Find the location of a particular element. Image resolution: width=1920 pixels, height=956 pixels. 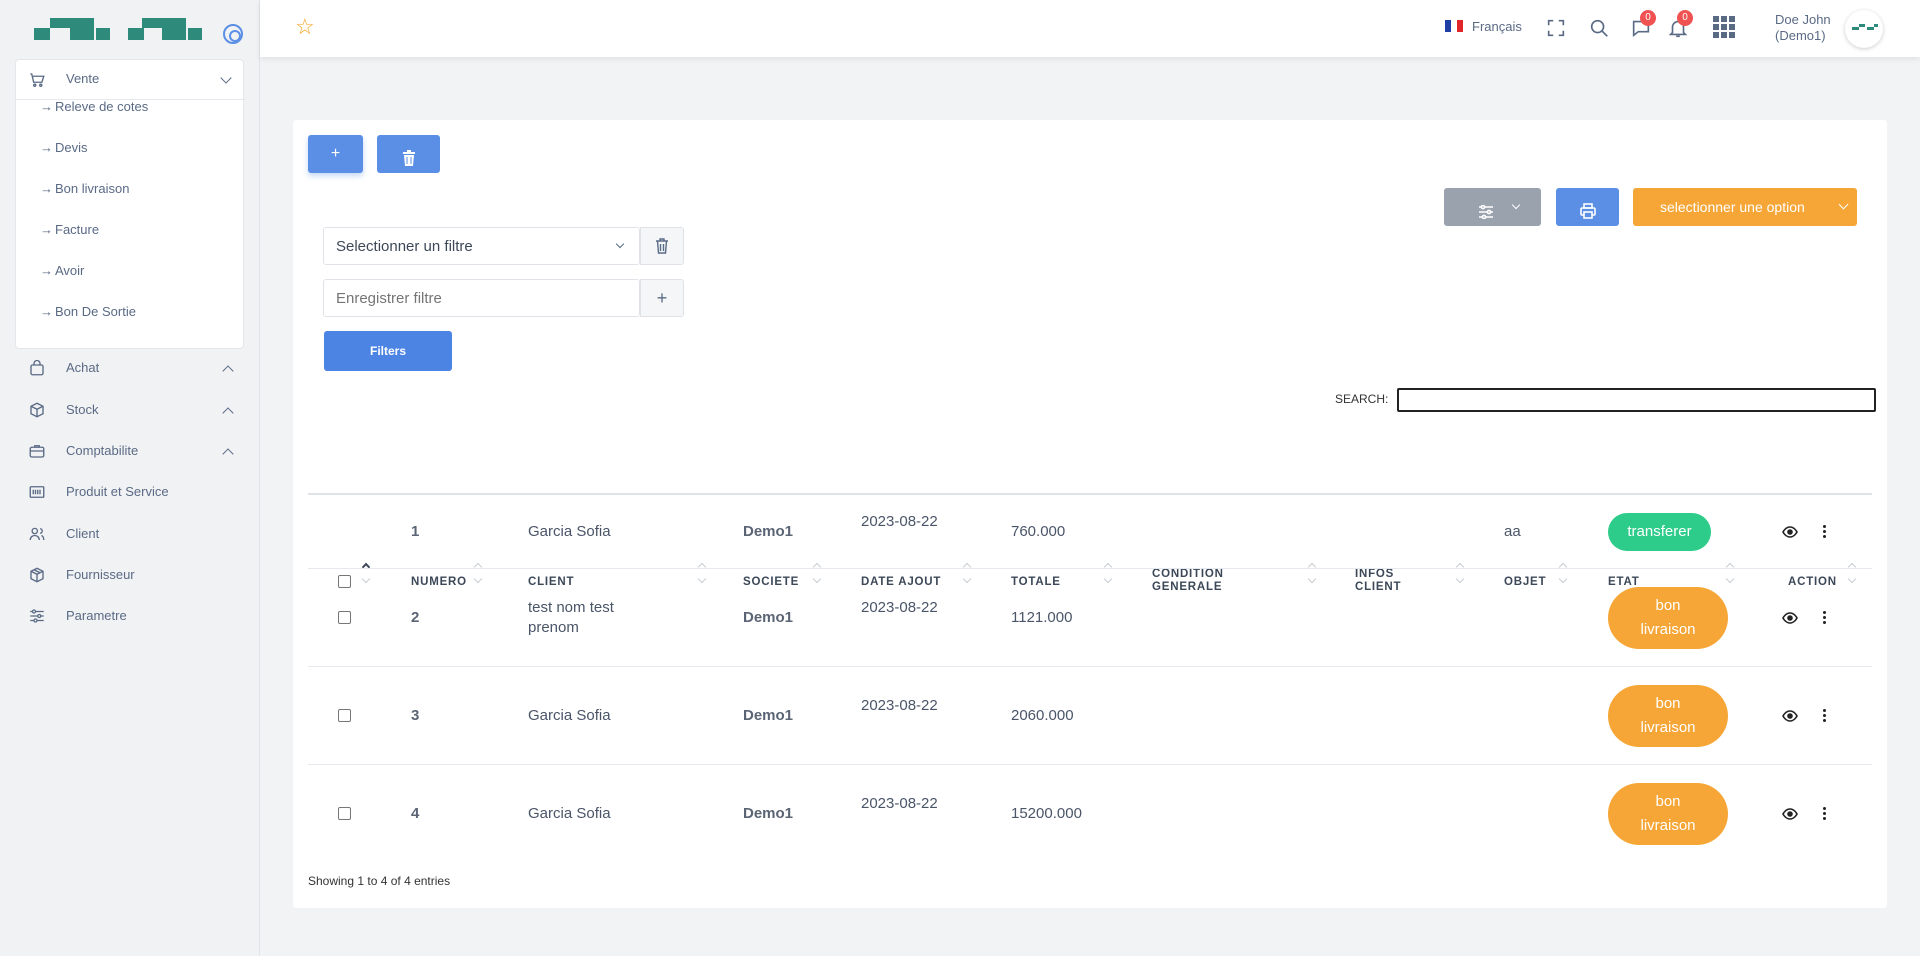

barcode-icon is located at coordinates (37, 492).